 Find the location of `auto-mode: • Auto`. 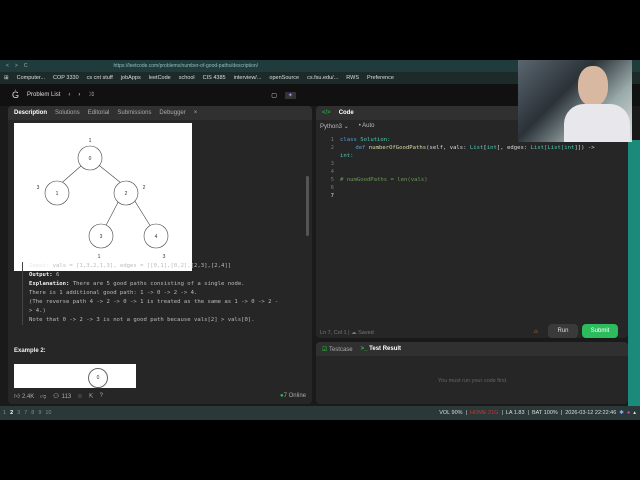

auto-mode: • Auto is located at coordinates (367, 126).